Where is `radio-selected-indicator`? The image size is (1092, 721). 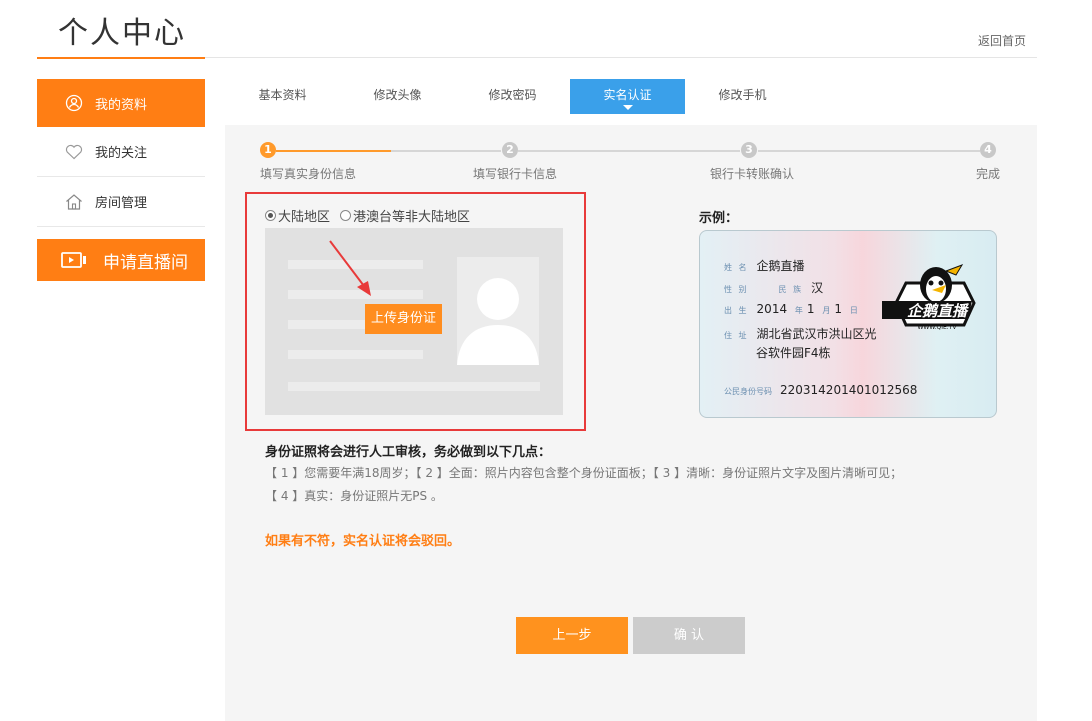 radio-selected-indicator is located at coordinates (270, 215).